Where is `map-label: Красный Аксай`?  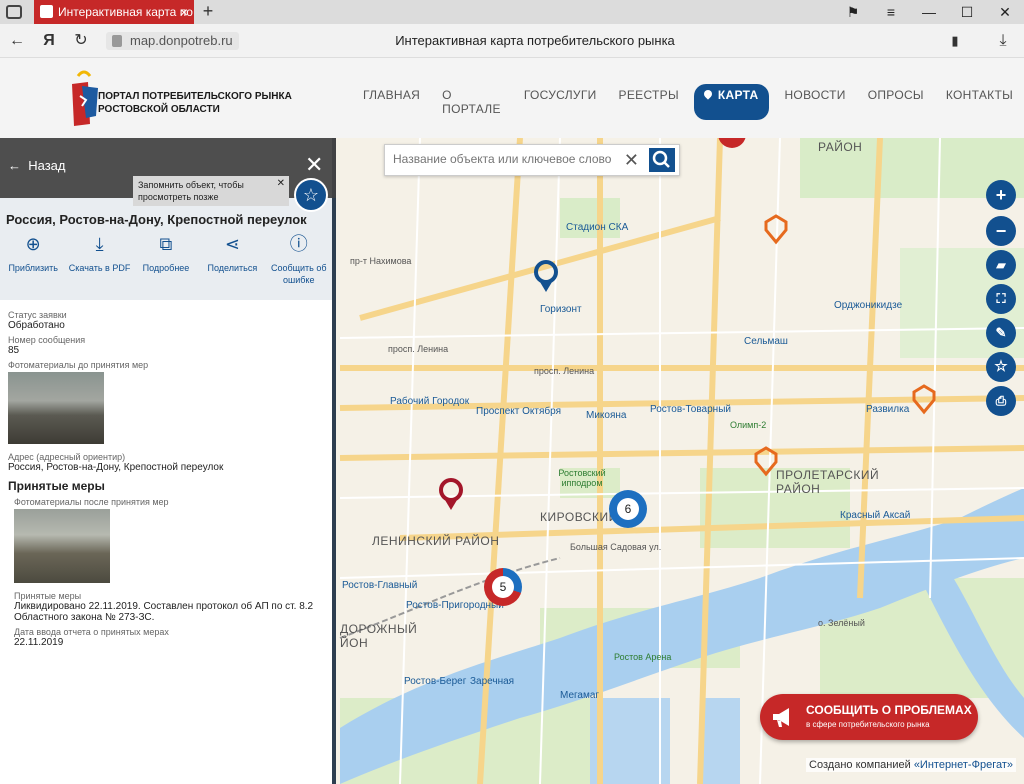 map-label: Красный Аксай is located at coordinates (875, 515).